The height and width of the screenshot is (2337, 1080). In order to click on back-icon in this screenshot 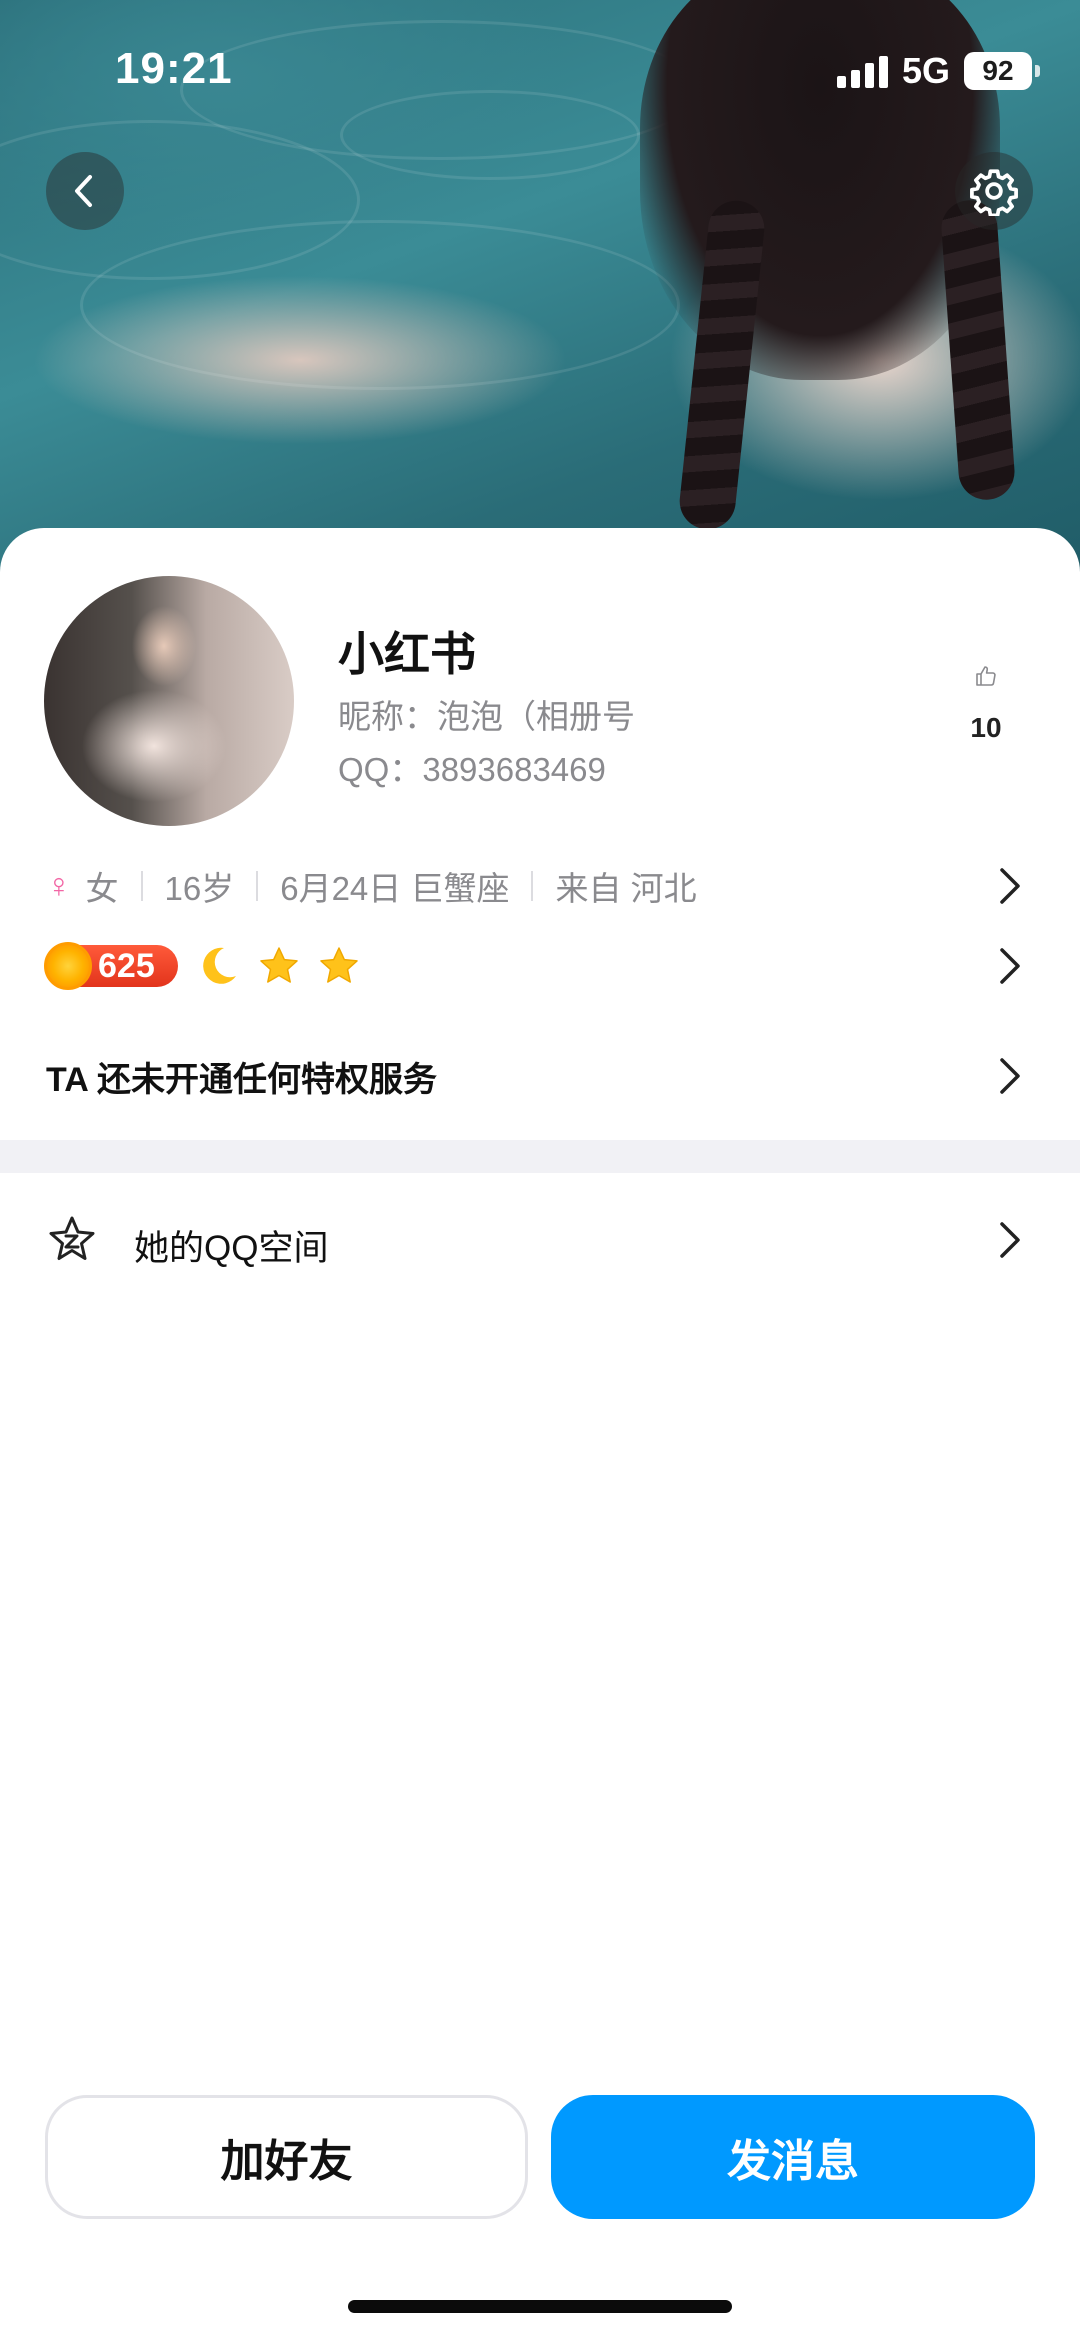, I will do `click(83, 191)`.